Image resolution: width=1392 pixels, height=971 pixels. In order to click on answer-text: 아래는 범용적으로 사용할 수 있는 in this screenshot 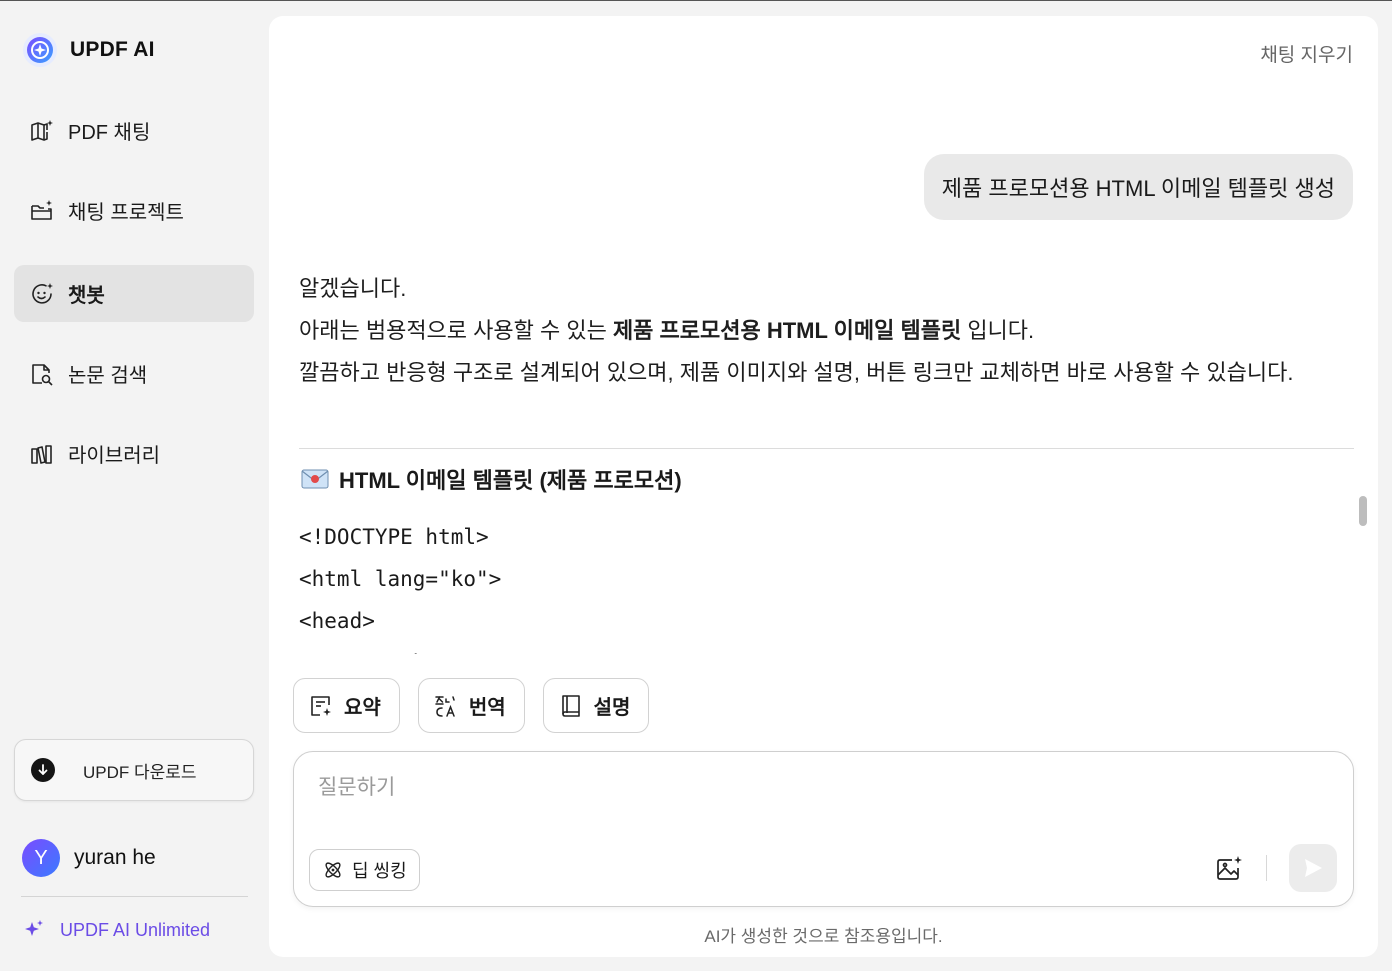, I will do `click(456, 330)`.